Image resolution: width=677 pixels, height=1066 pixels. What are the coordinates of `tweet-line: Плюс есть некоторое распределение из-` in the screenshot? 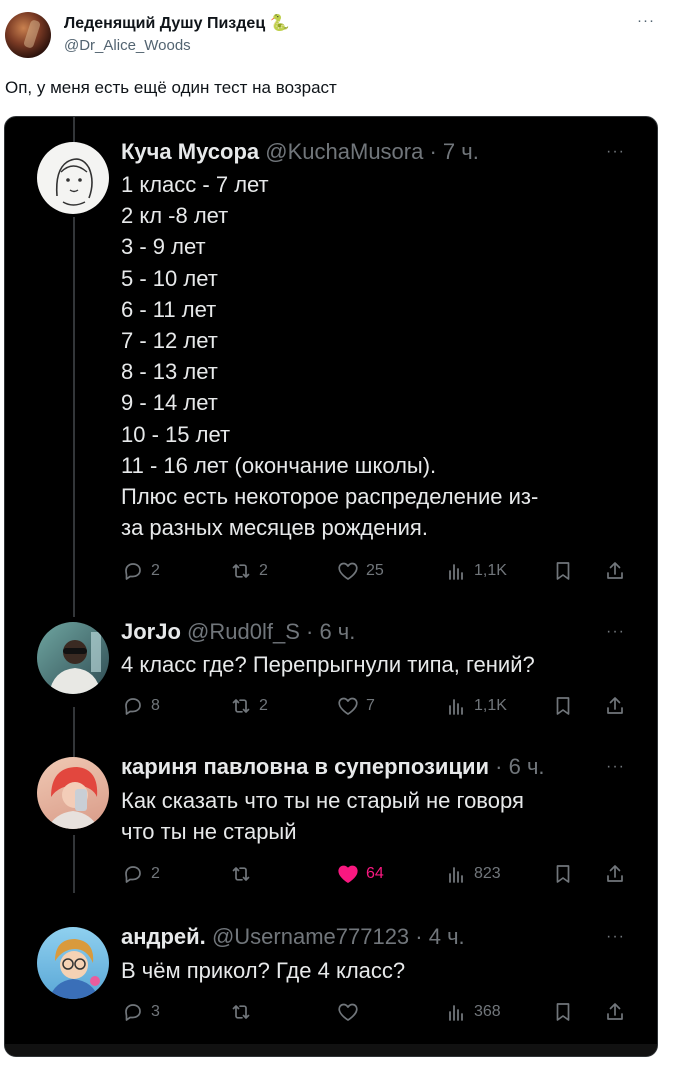 It's located at (330, 497).